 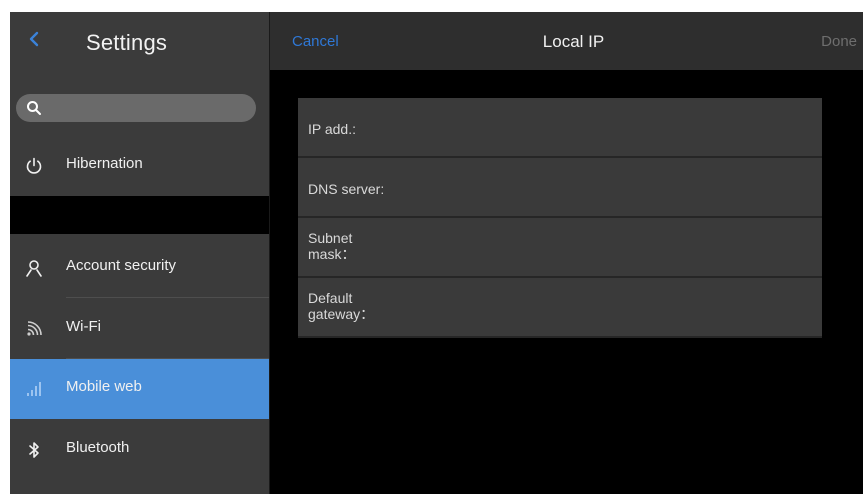 What do you see at coordinates (139, 450) in the screenshot?
I see `sidebar-item-bluetooth: Bluetooth` at bounding box center [139, 450].